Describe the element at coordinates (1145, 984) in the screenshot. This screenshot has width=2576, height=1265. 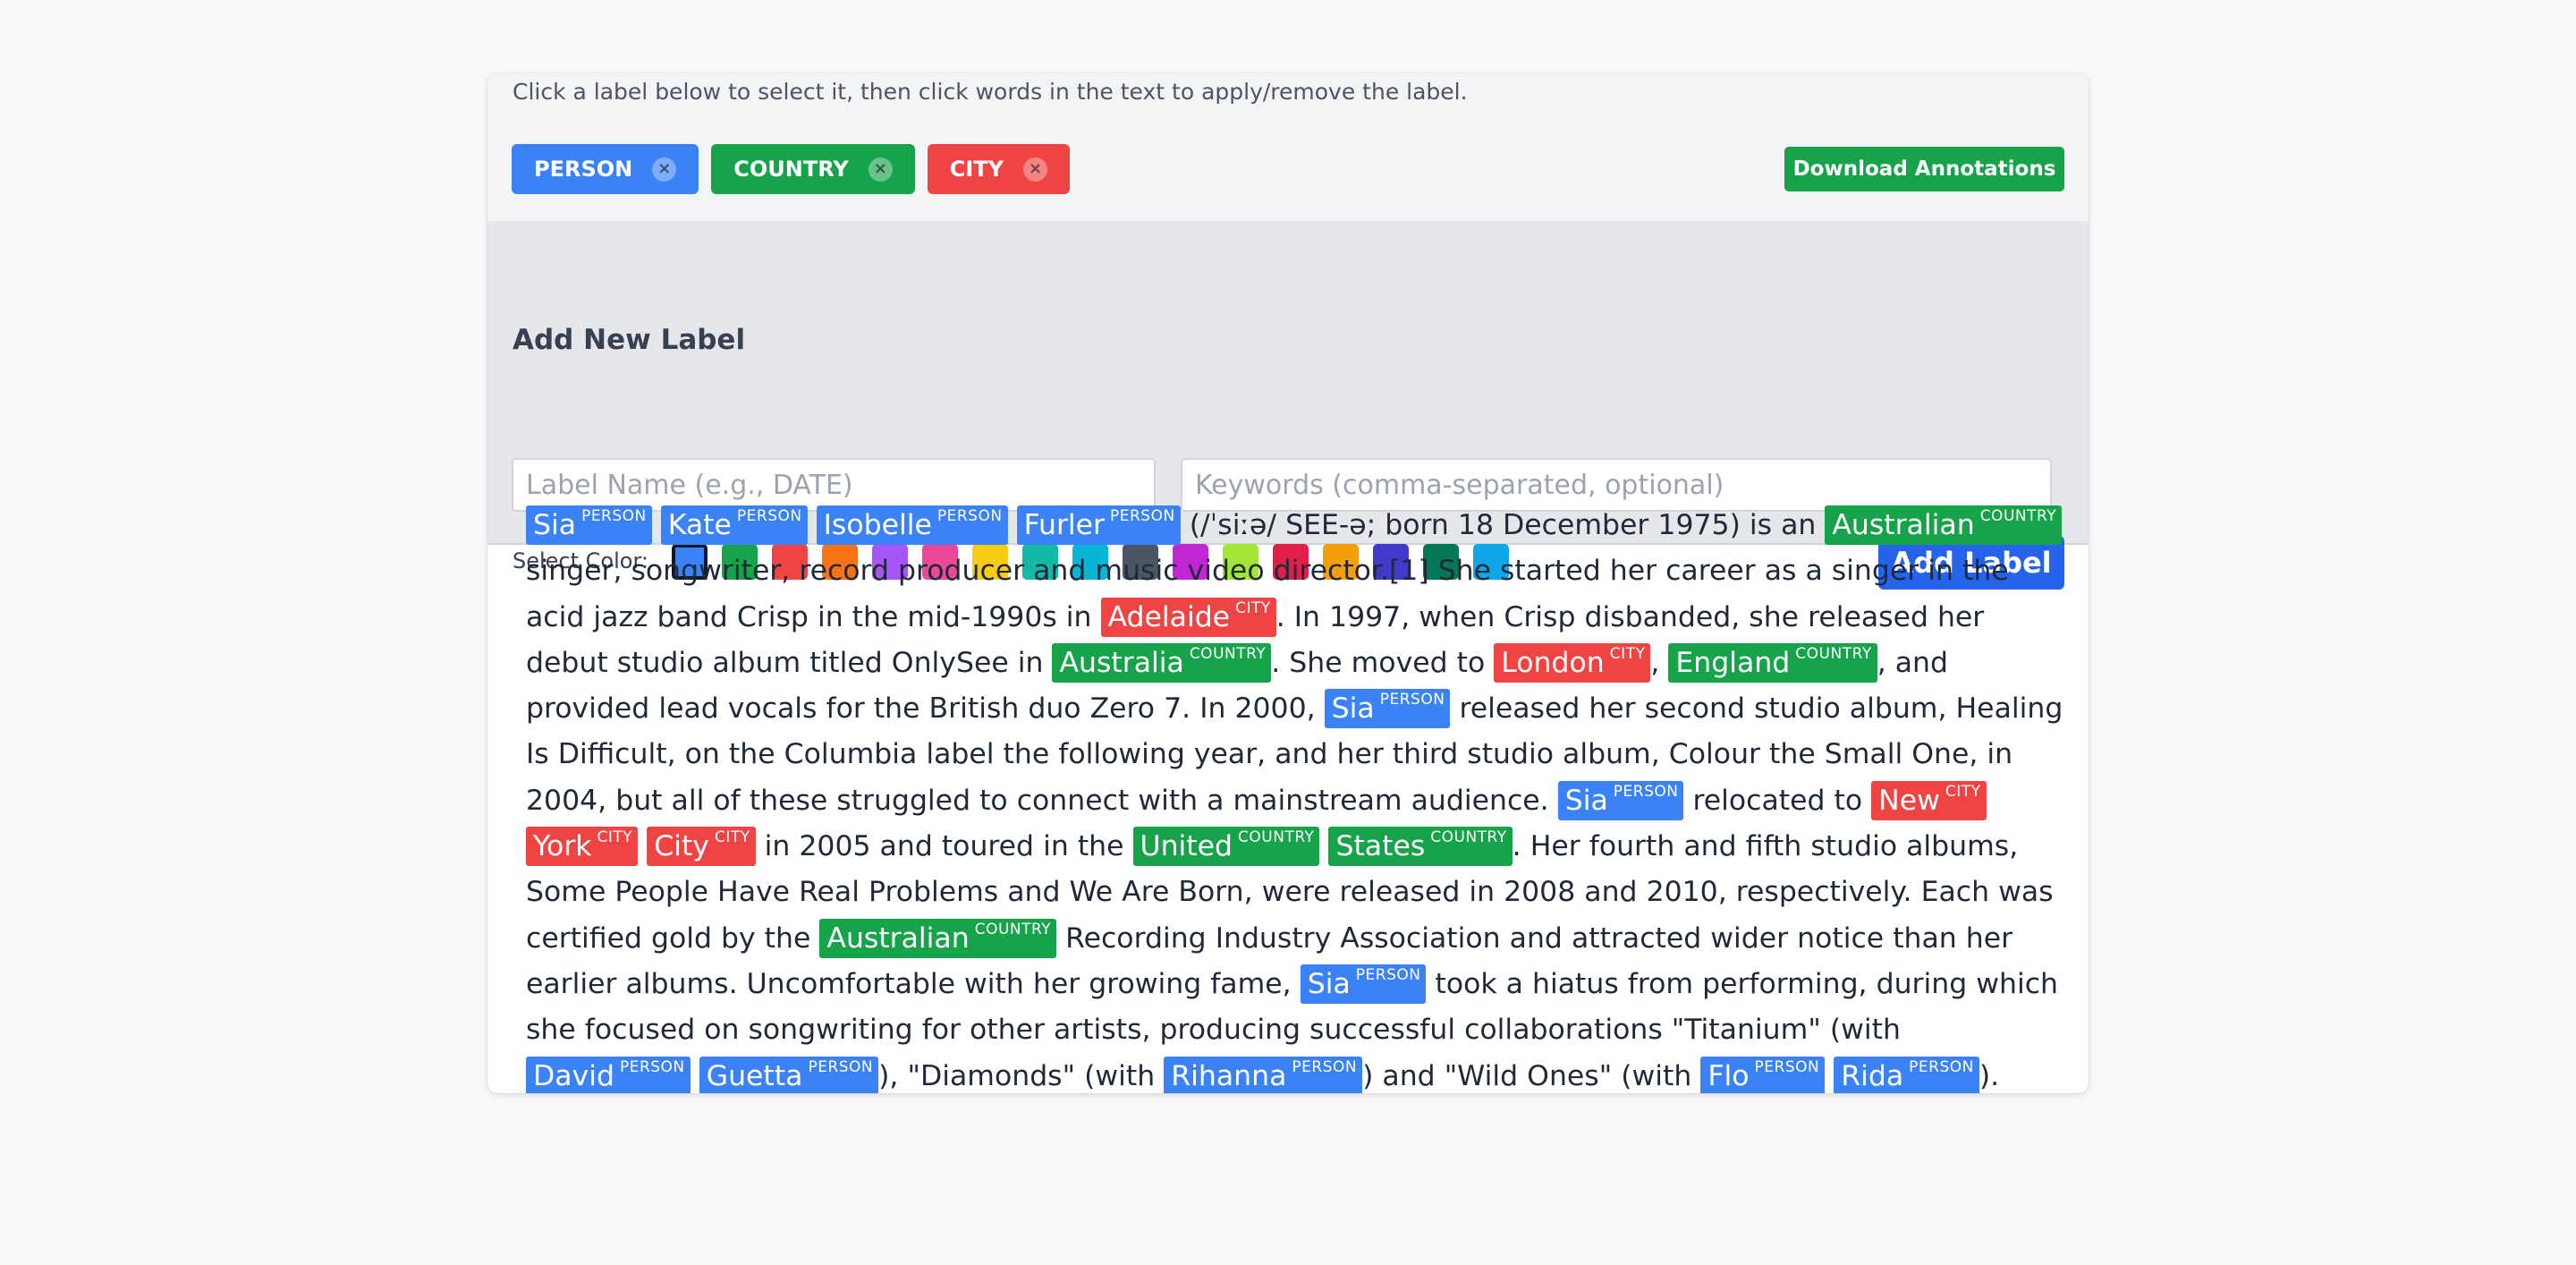
I see `text-word: growing` at that location.